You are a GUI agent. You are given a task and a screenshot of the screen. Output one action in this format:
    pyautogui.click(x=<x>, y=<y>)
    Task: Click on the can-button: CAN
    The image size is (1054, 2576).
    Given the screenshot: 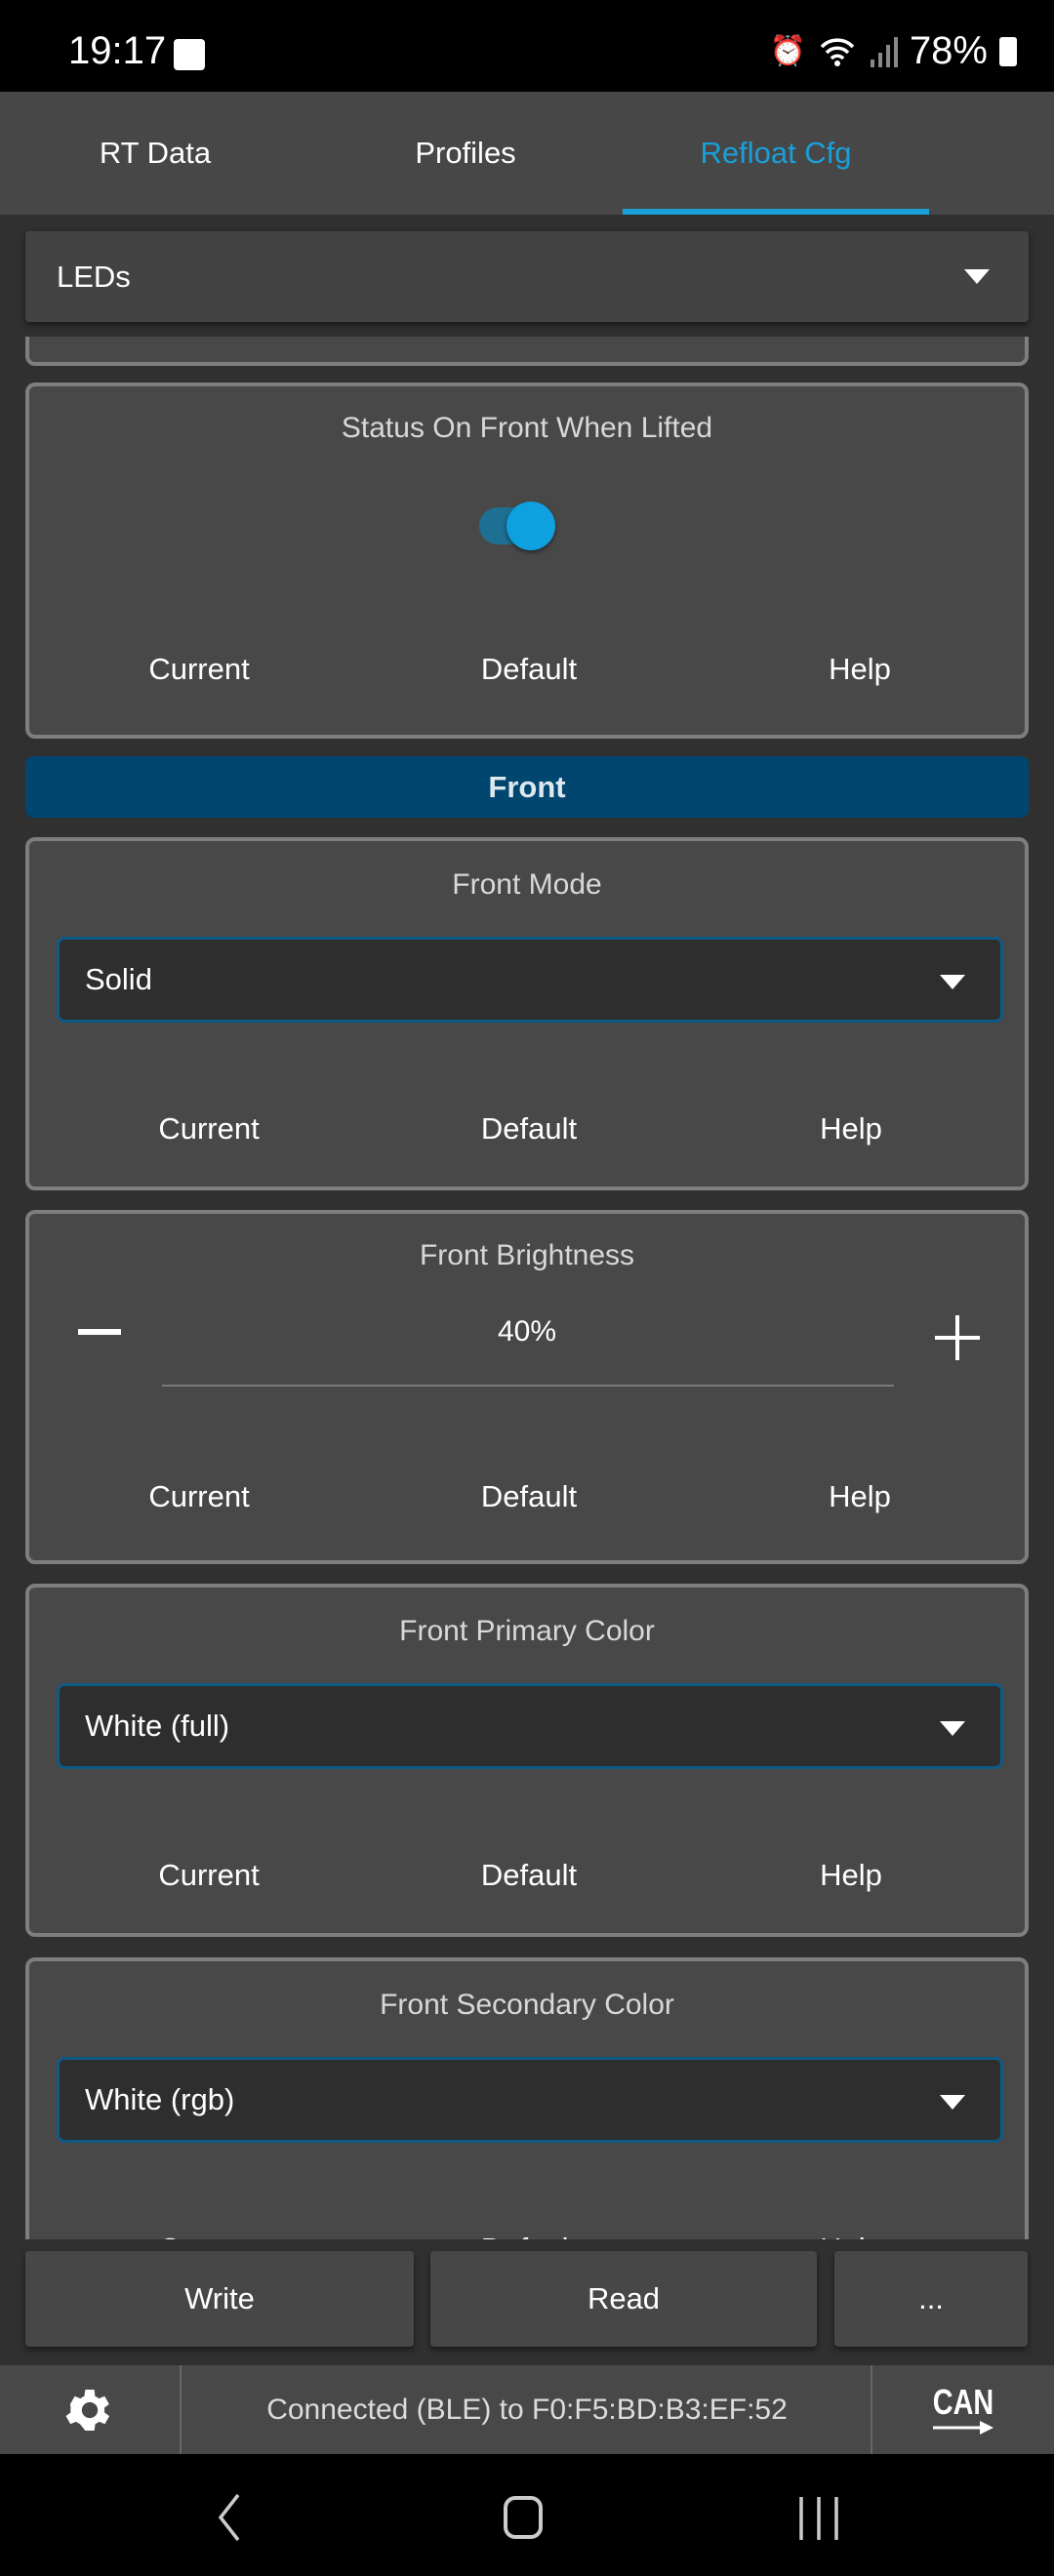 What is the action you would take?
    pyautogui.click(x=962, y=2409)
    